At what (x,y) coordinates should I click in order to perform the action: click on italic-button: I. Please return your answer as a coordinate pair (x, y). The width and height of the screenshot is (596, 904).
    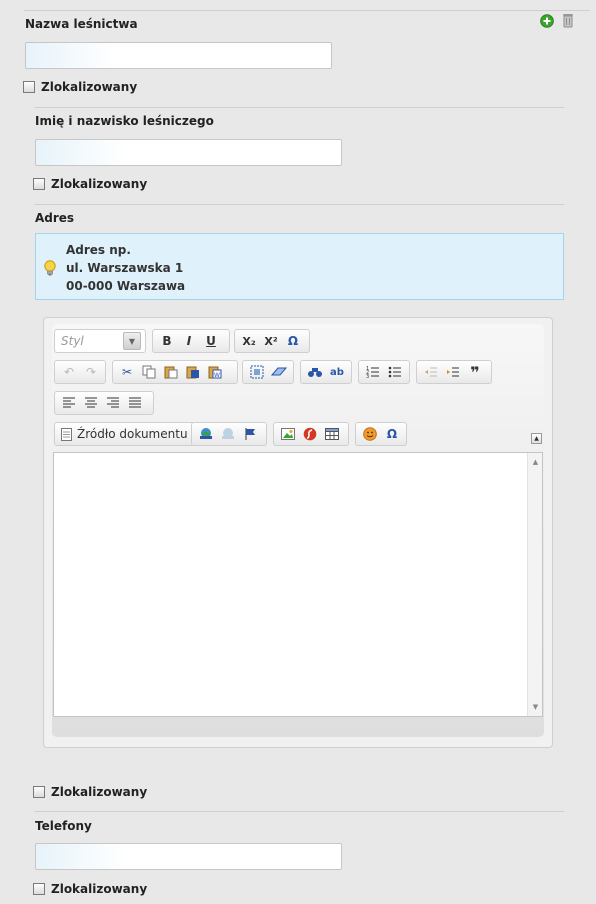
    Looking at the image, I should click on (189, 341).